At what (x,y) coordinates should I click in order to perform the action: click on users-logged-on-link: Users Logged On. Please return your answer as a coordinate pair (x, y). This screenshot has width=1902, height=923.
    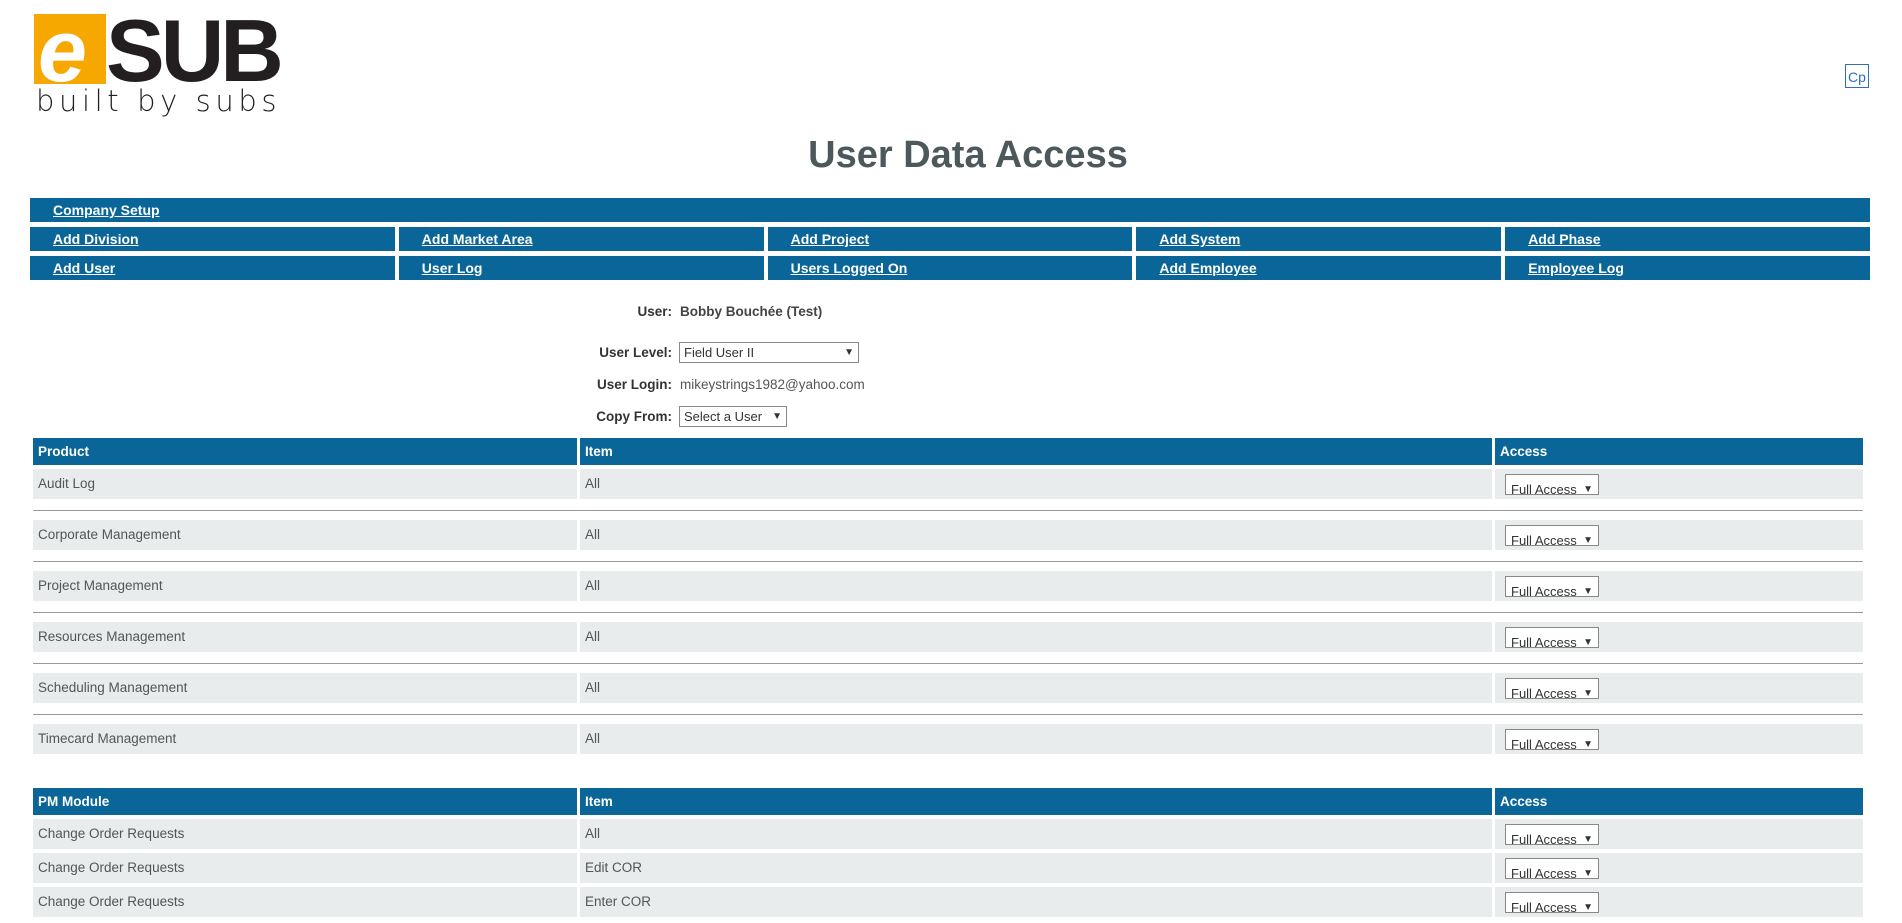
    Looking at the image, I should click on (849, 268).